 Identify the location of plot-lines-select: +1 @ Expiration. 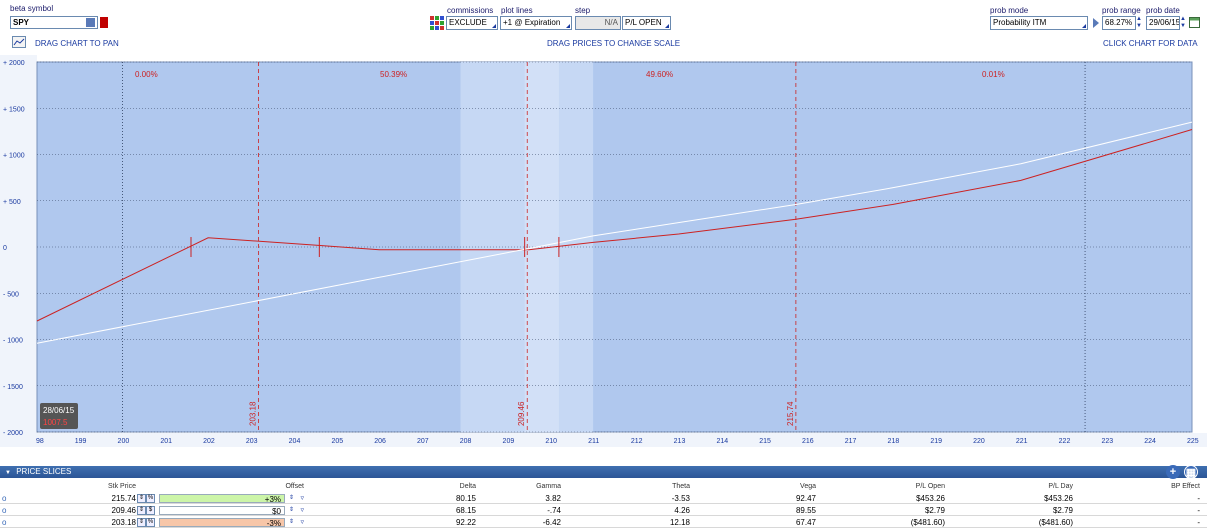
(536, 23).